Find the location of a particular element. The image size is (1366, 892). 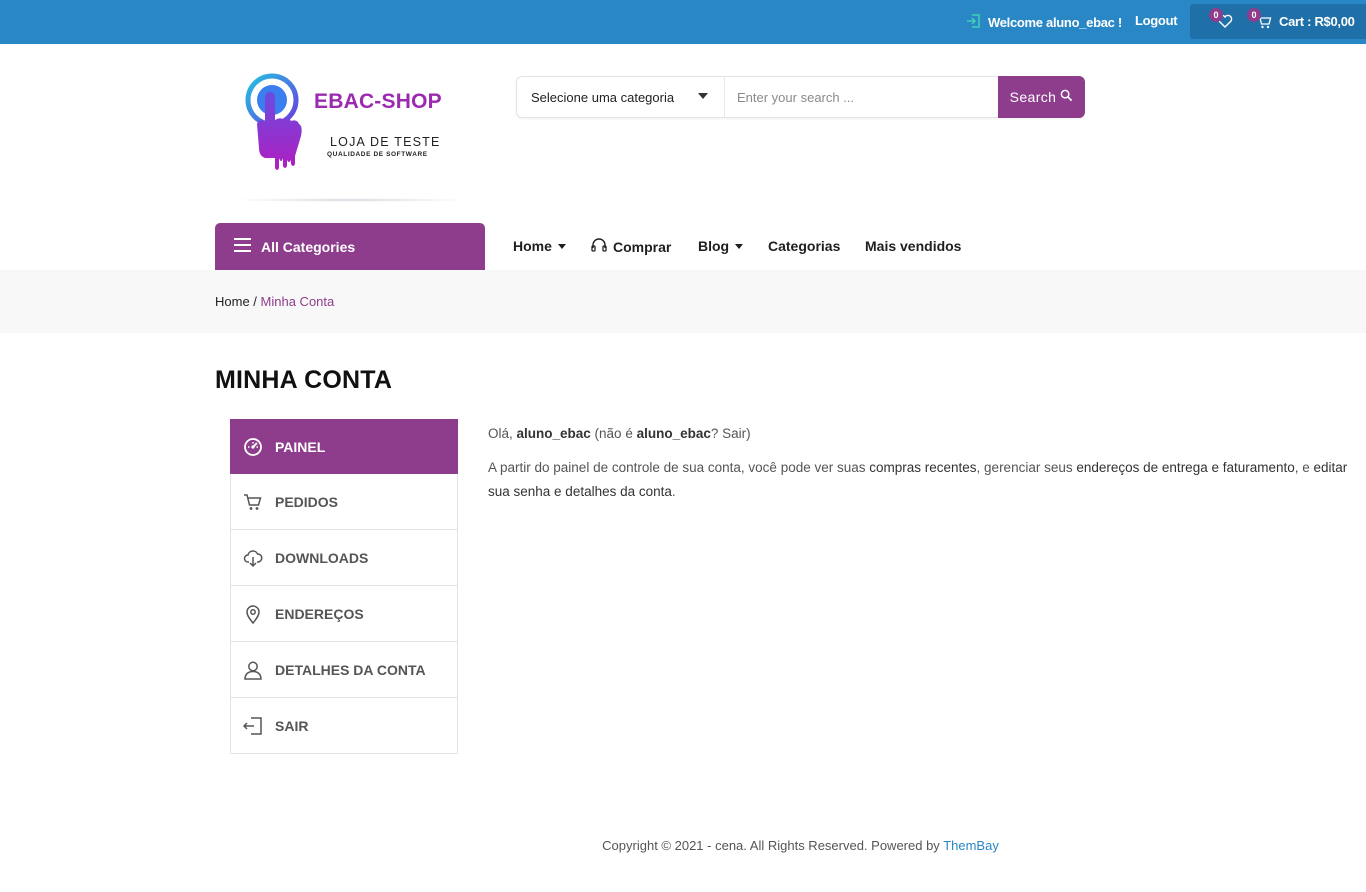

dashboard-icon is located at coordinates (253, 447).